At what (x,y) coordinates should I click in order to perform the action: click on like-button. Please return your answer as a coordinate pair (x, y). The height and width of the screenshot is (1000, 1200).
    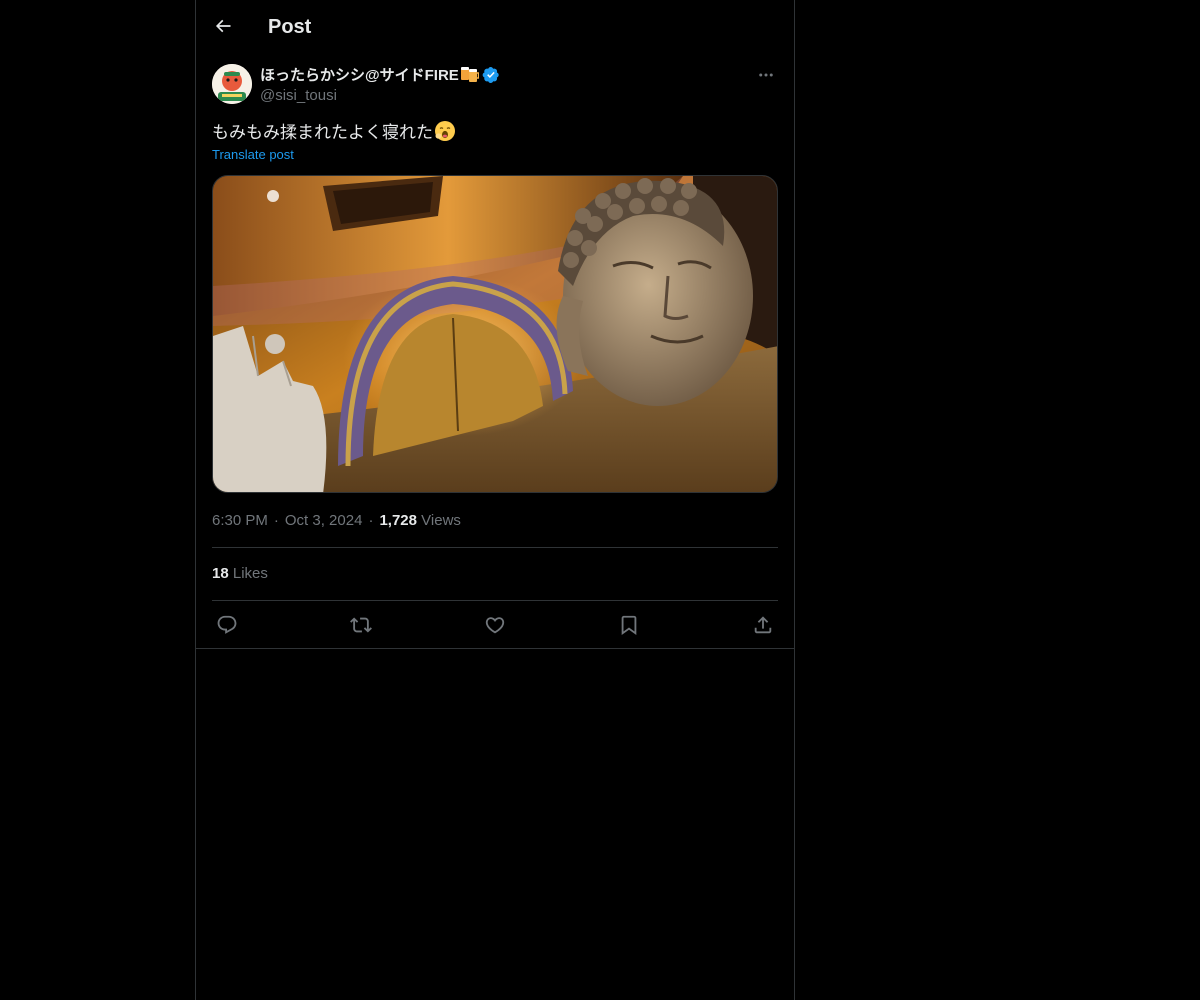
    Looking at the image, I should click on (495, 625).